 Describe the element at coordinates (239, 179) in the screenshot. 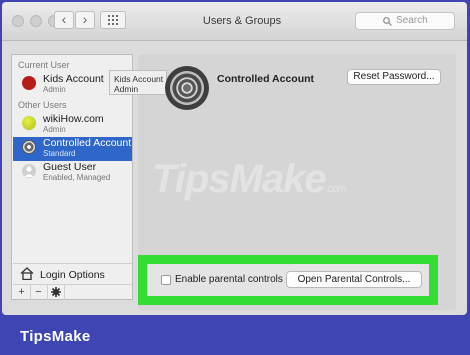

I see `watermark-text: TipsMake` at that location.